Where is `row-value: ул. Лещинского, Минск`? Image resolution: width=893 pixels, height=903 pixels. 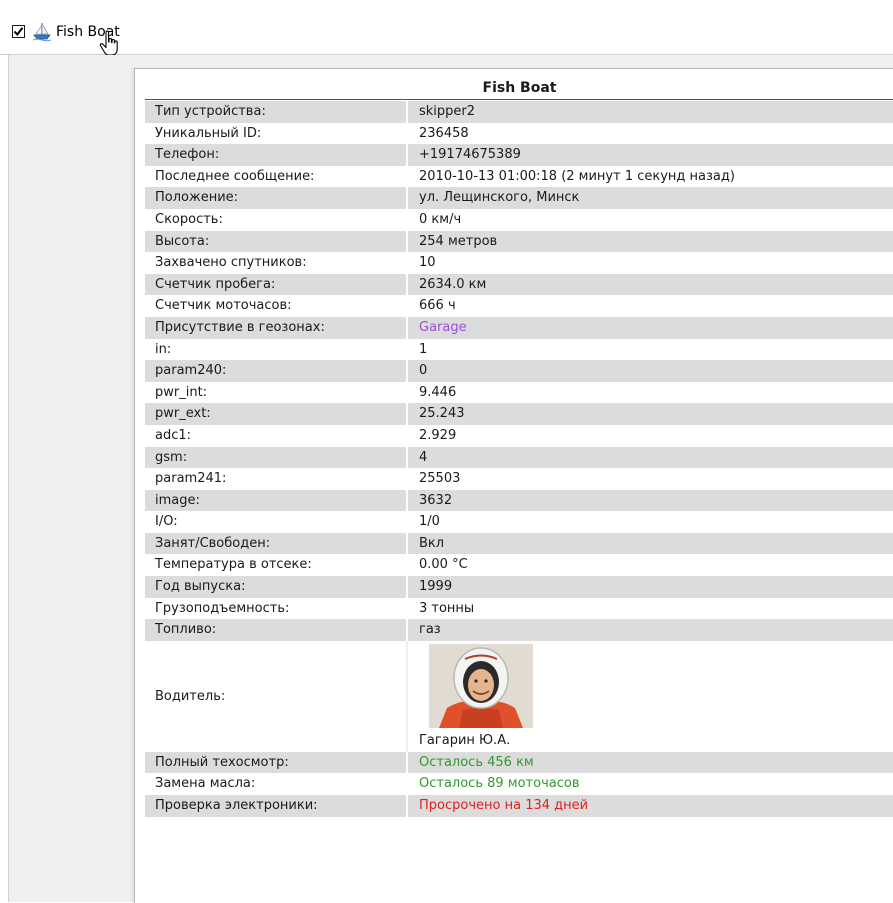
row-value: ул. Лещинского, Минск is located at coordinates (499, 198).